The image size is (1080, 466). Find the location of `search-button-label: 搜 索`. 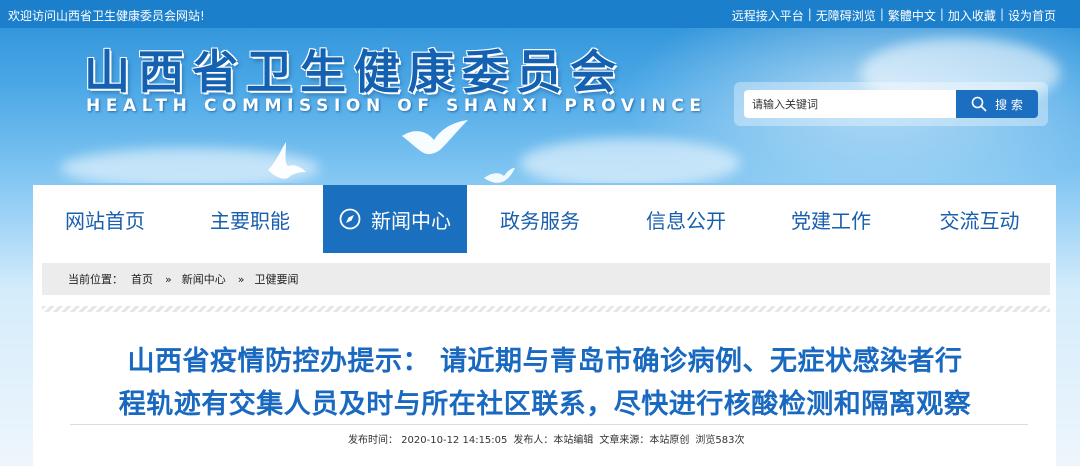

search-button-label: 搜 索 is located at coordinates (1009, 104).